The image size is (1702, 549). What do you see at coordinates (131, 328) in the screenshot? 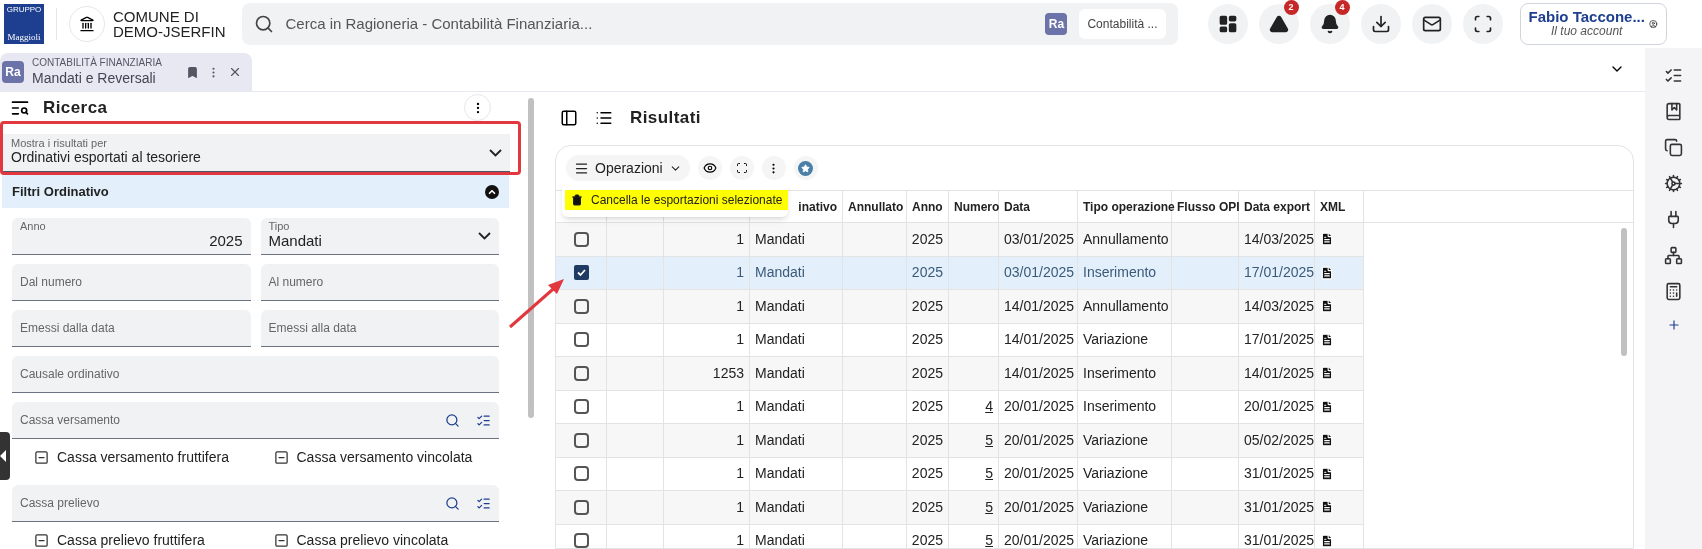
I see `input-field: Emessi dalla data` at bounding box center [131, 328].